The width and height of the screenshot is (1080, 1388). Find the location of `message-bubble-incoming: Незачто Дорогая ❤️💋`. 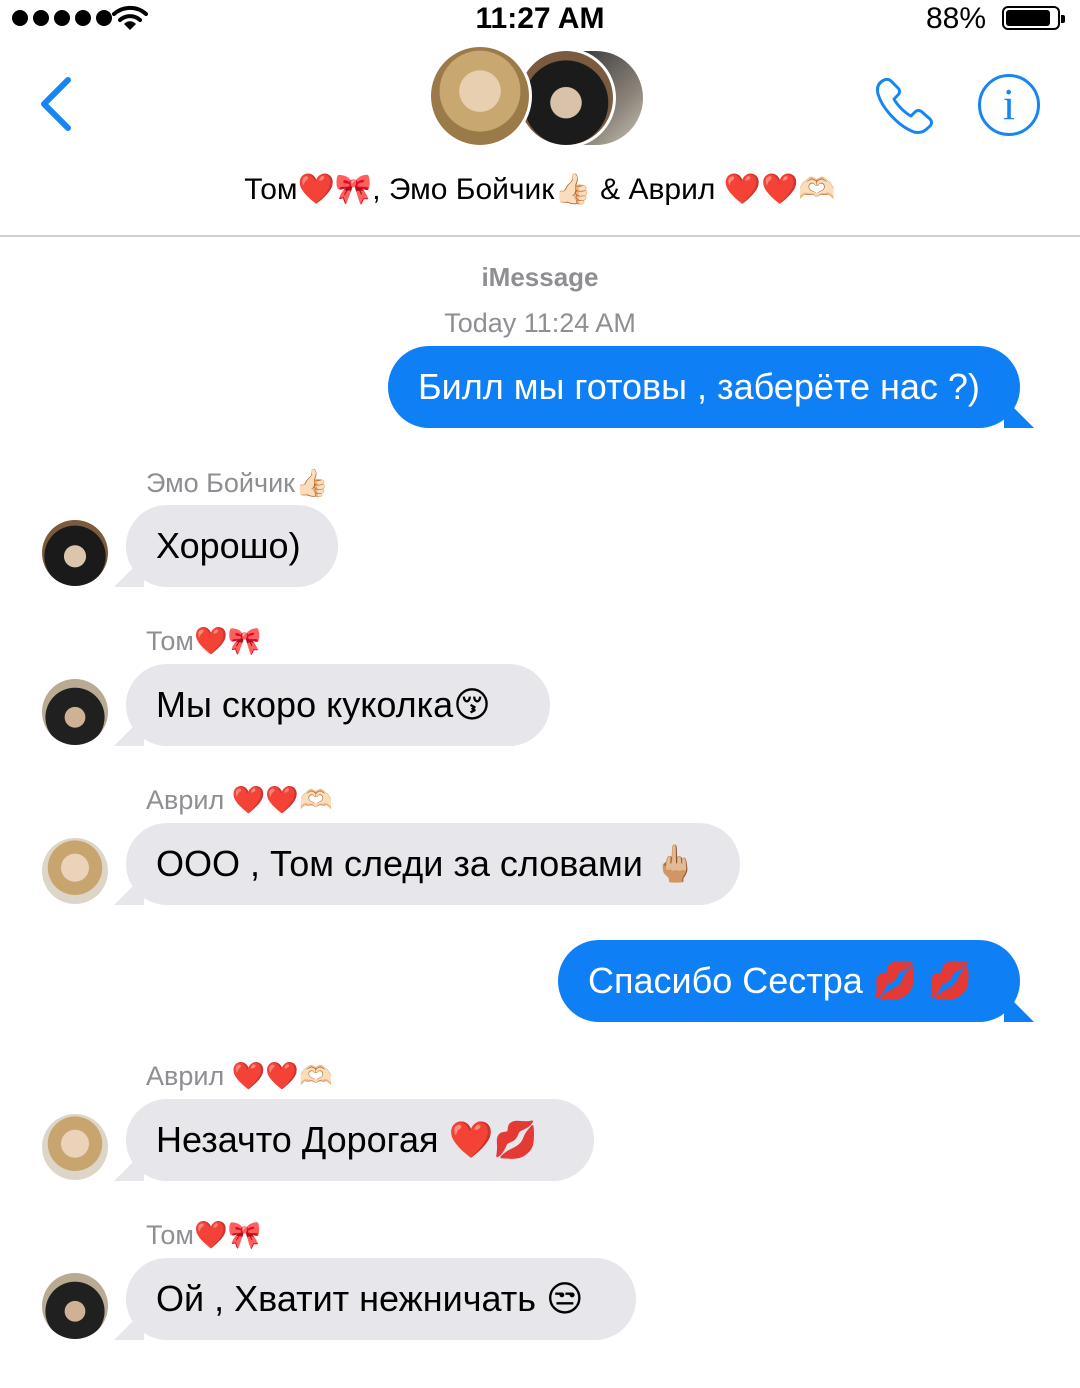

message-bubble-incoming: Незачто Дорогая ❤️💋 is located at coordinates (360, 1140).